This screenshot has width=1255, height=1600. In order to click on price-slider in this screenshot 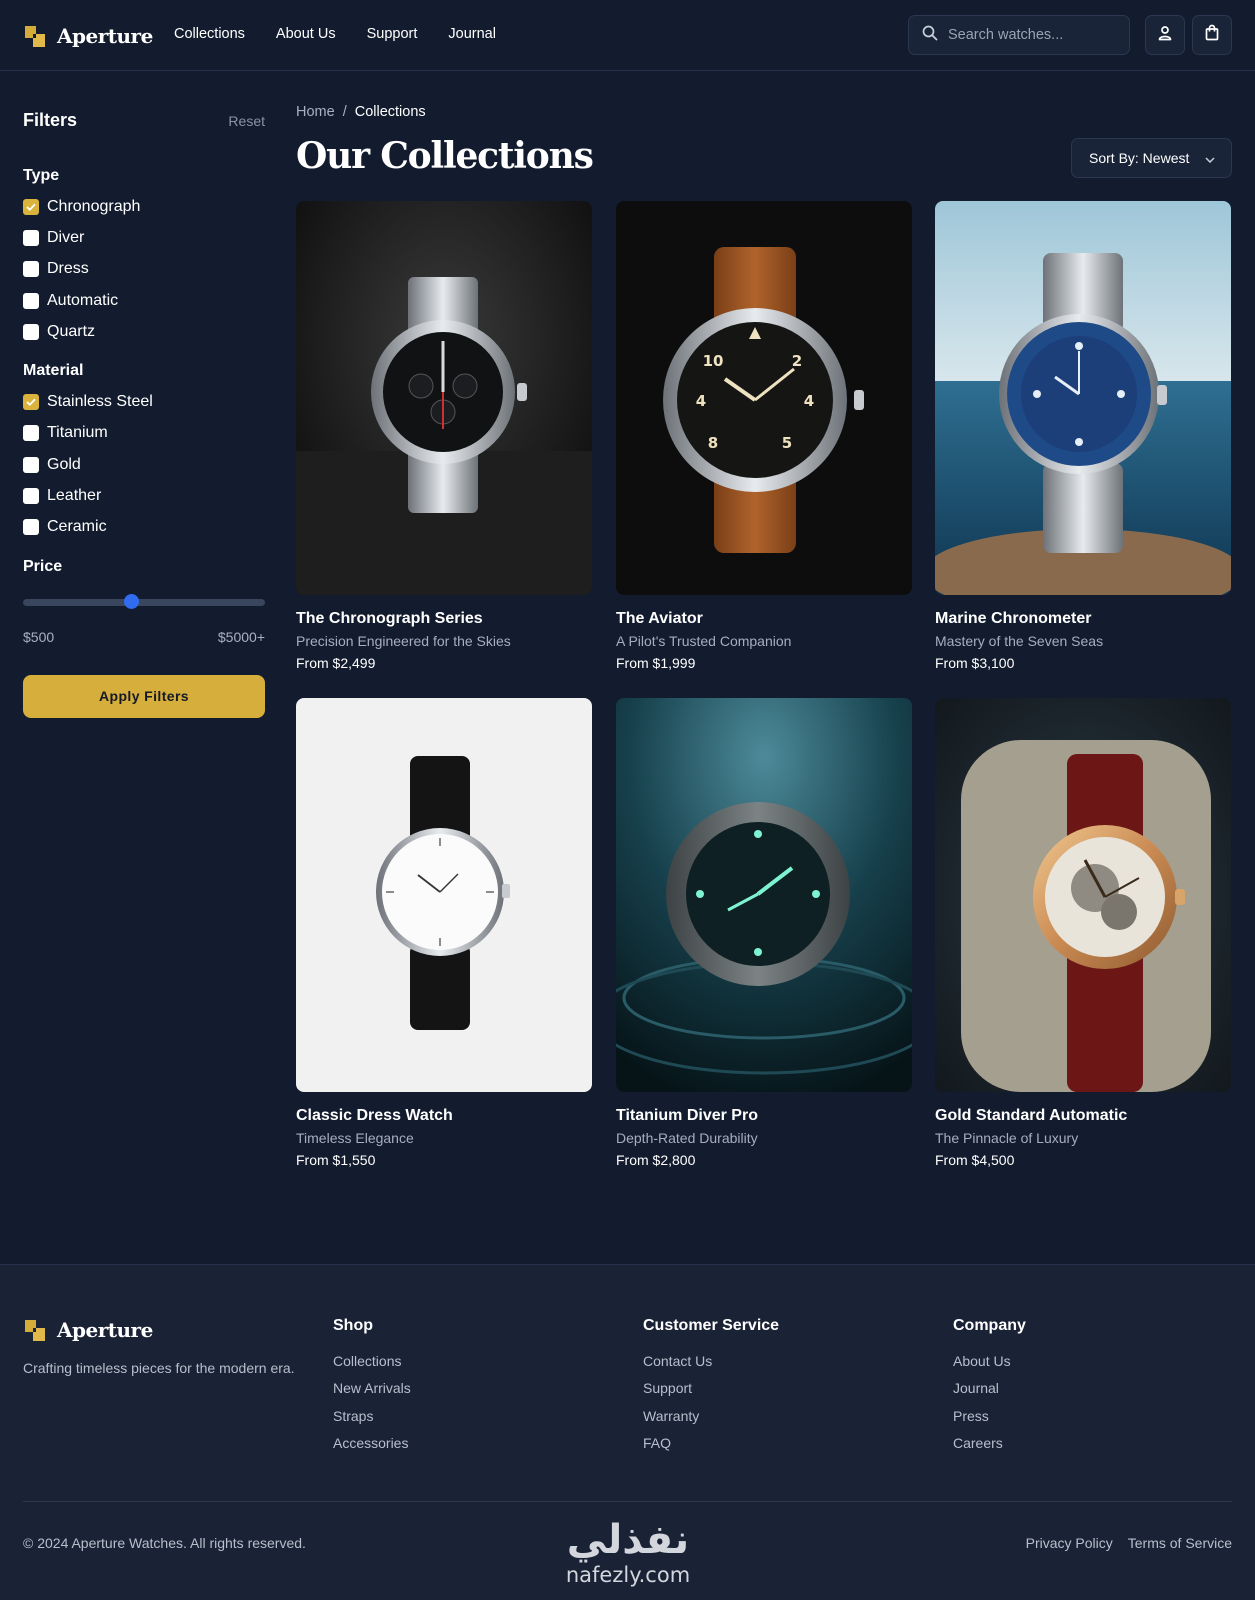, I will do `click(144, 602)`.